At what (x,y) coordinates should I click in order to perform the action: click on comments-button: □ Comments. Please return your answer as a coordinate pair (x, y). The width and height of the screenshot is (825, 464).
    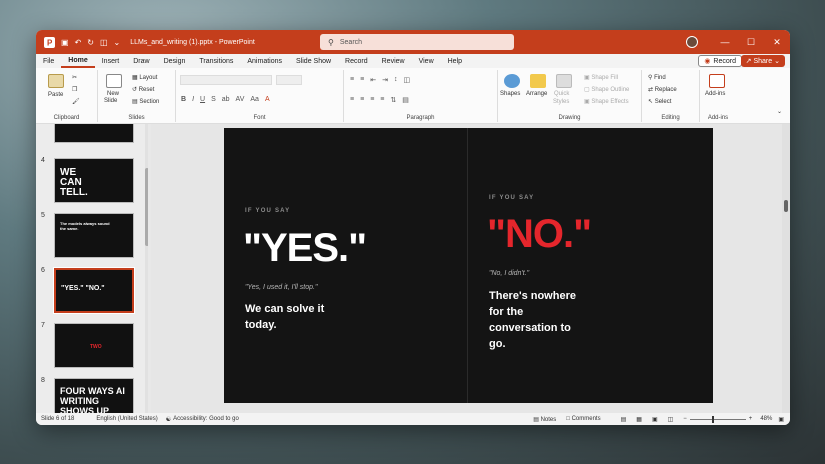
    Looking at the image, I should click on (583, 419).